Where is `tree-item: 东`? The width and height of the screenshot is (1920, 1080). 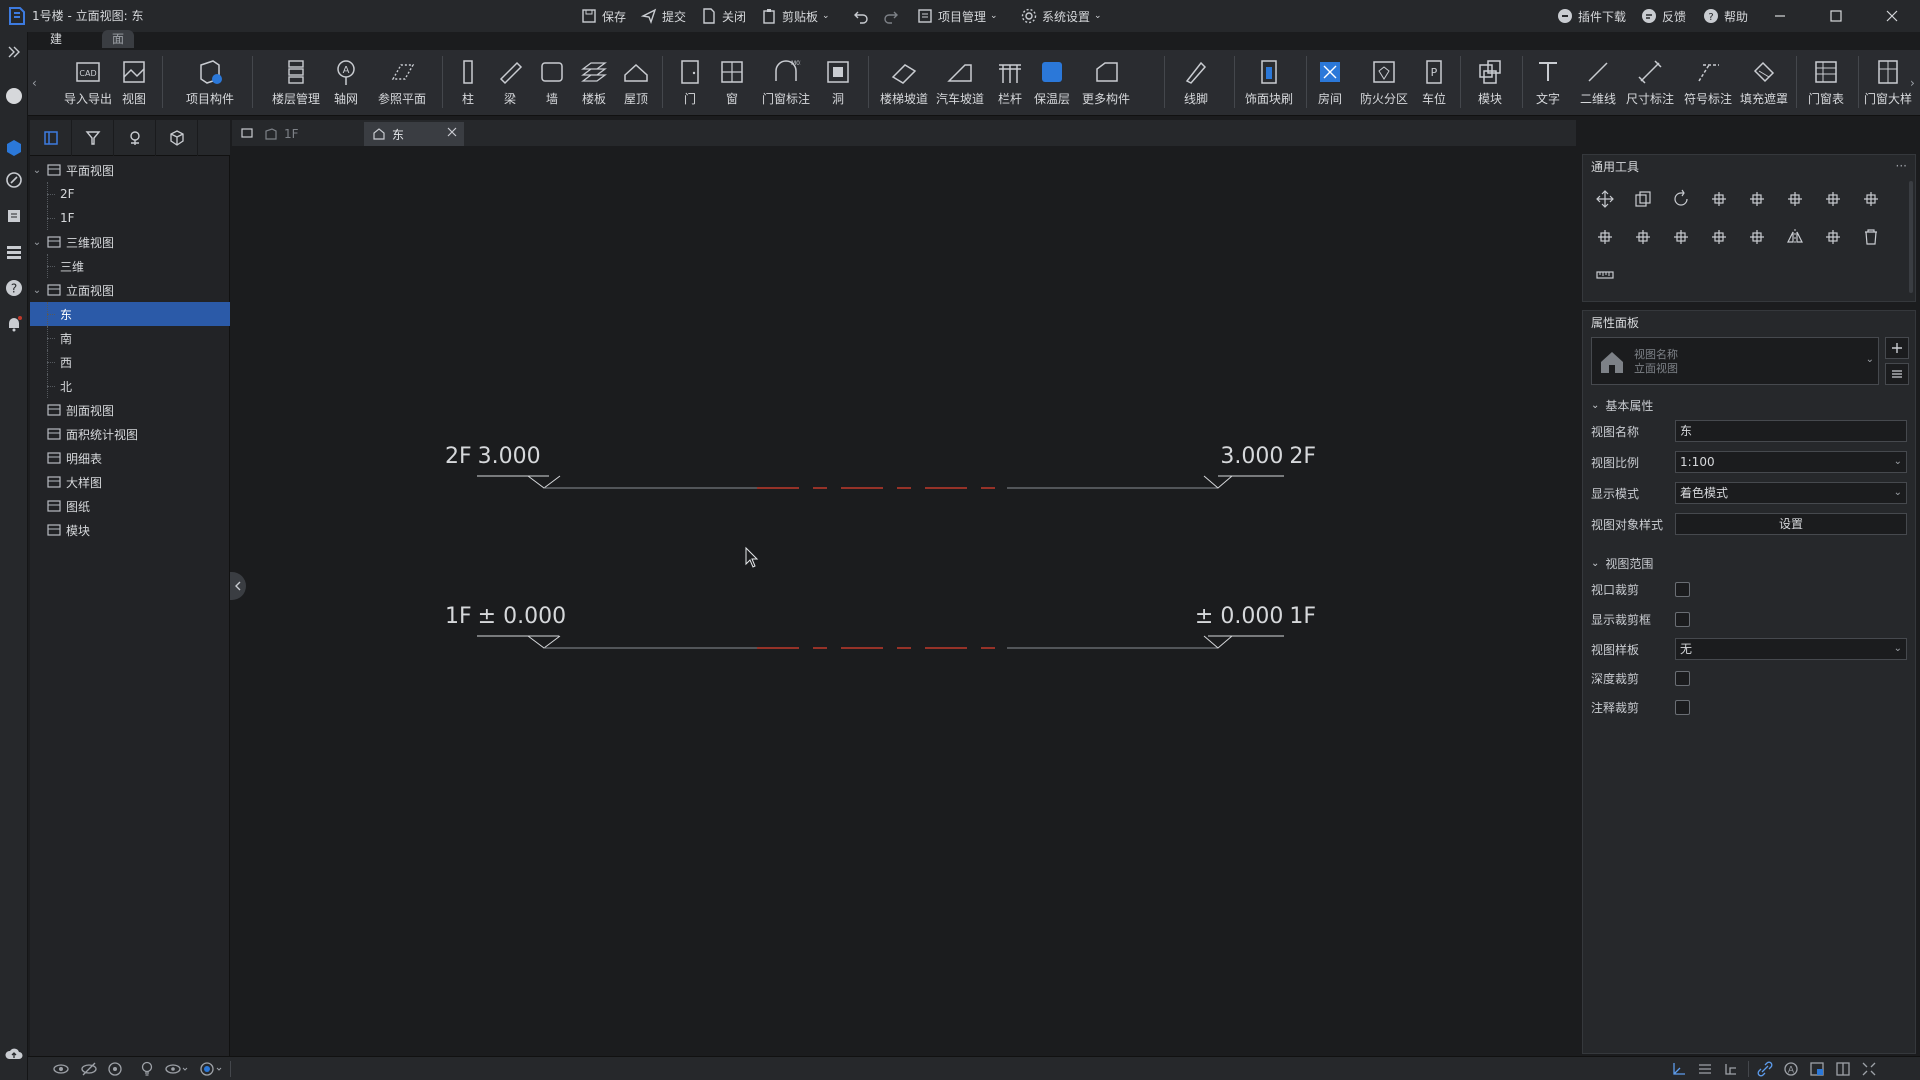 tree-item: 东 is located at coordinates (130, 314).